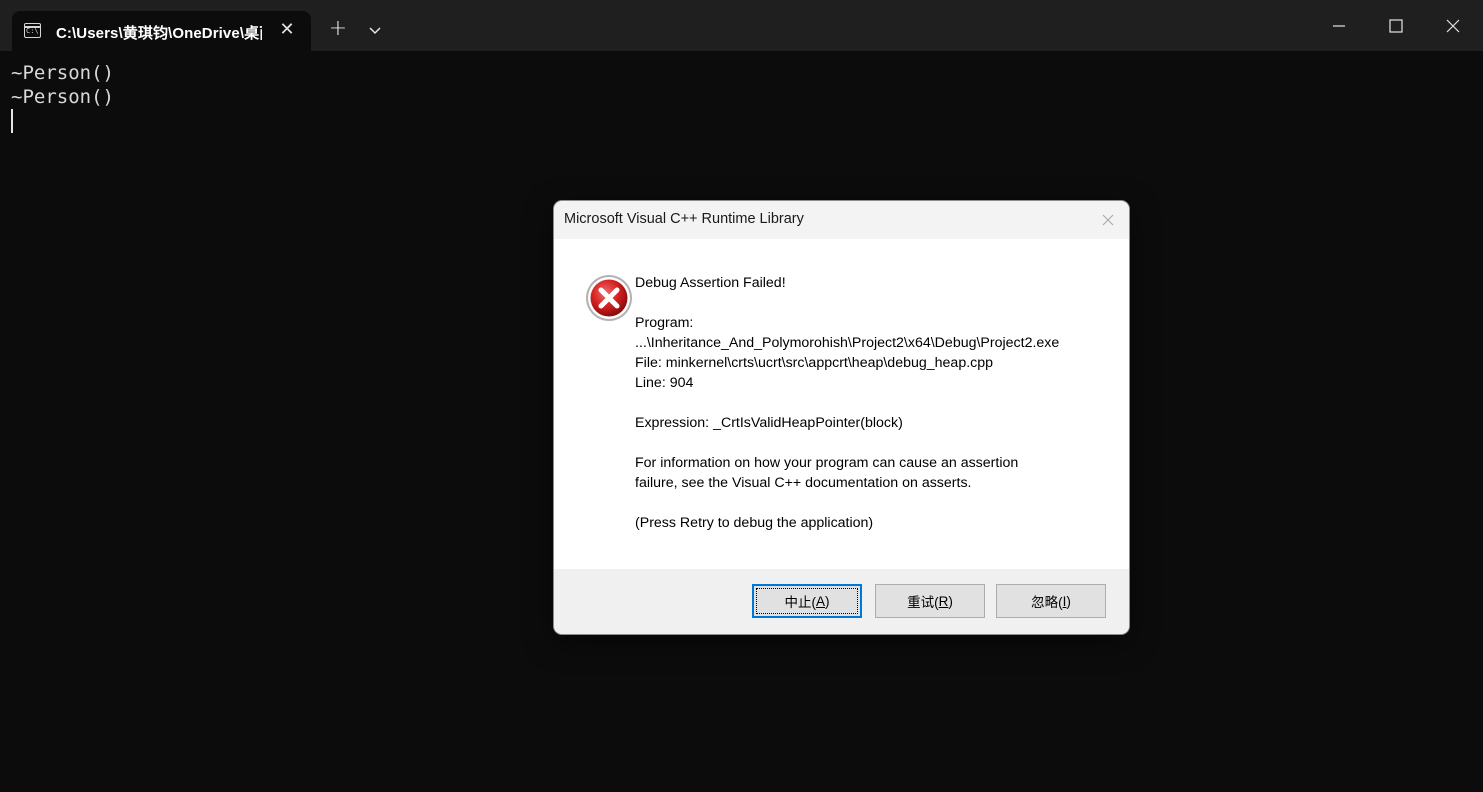 This screenshot has width=1483, height=792. What do you see at coordinates (375, 30) in the screenshot?
I see `chevron-down-icon` at bounding box center [375, 30].